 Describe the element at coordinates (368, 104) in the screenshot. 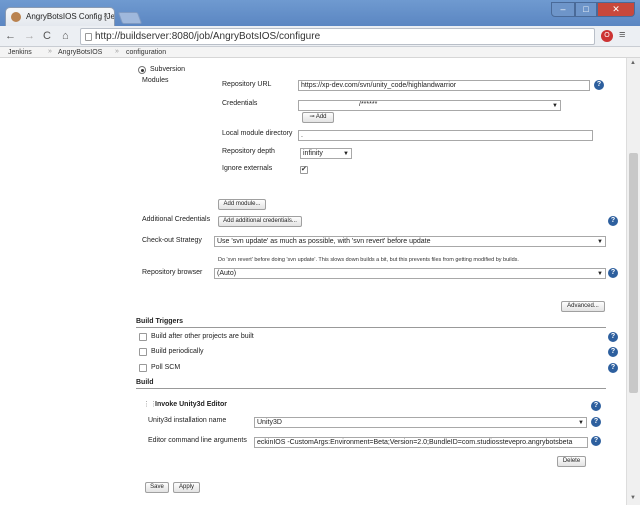

I see `credentials-value: /******` at that location.